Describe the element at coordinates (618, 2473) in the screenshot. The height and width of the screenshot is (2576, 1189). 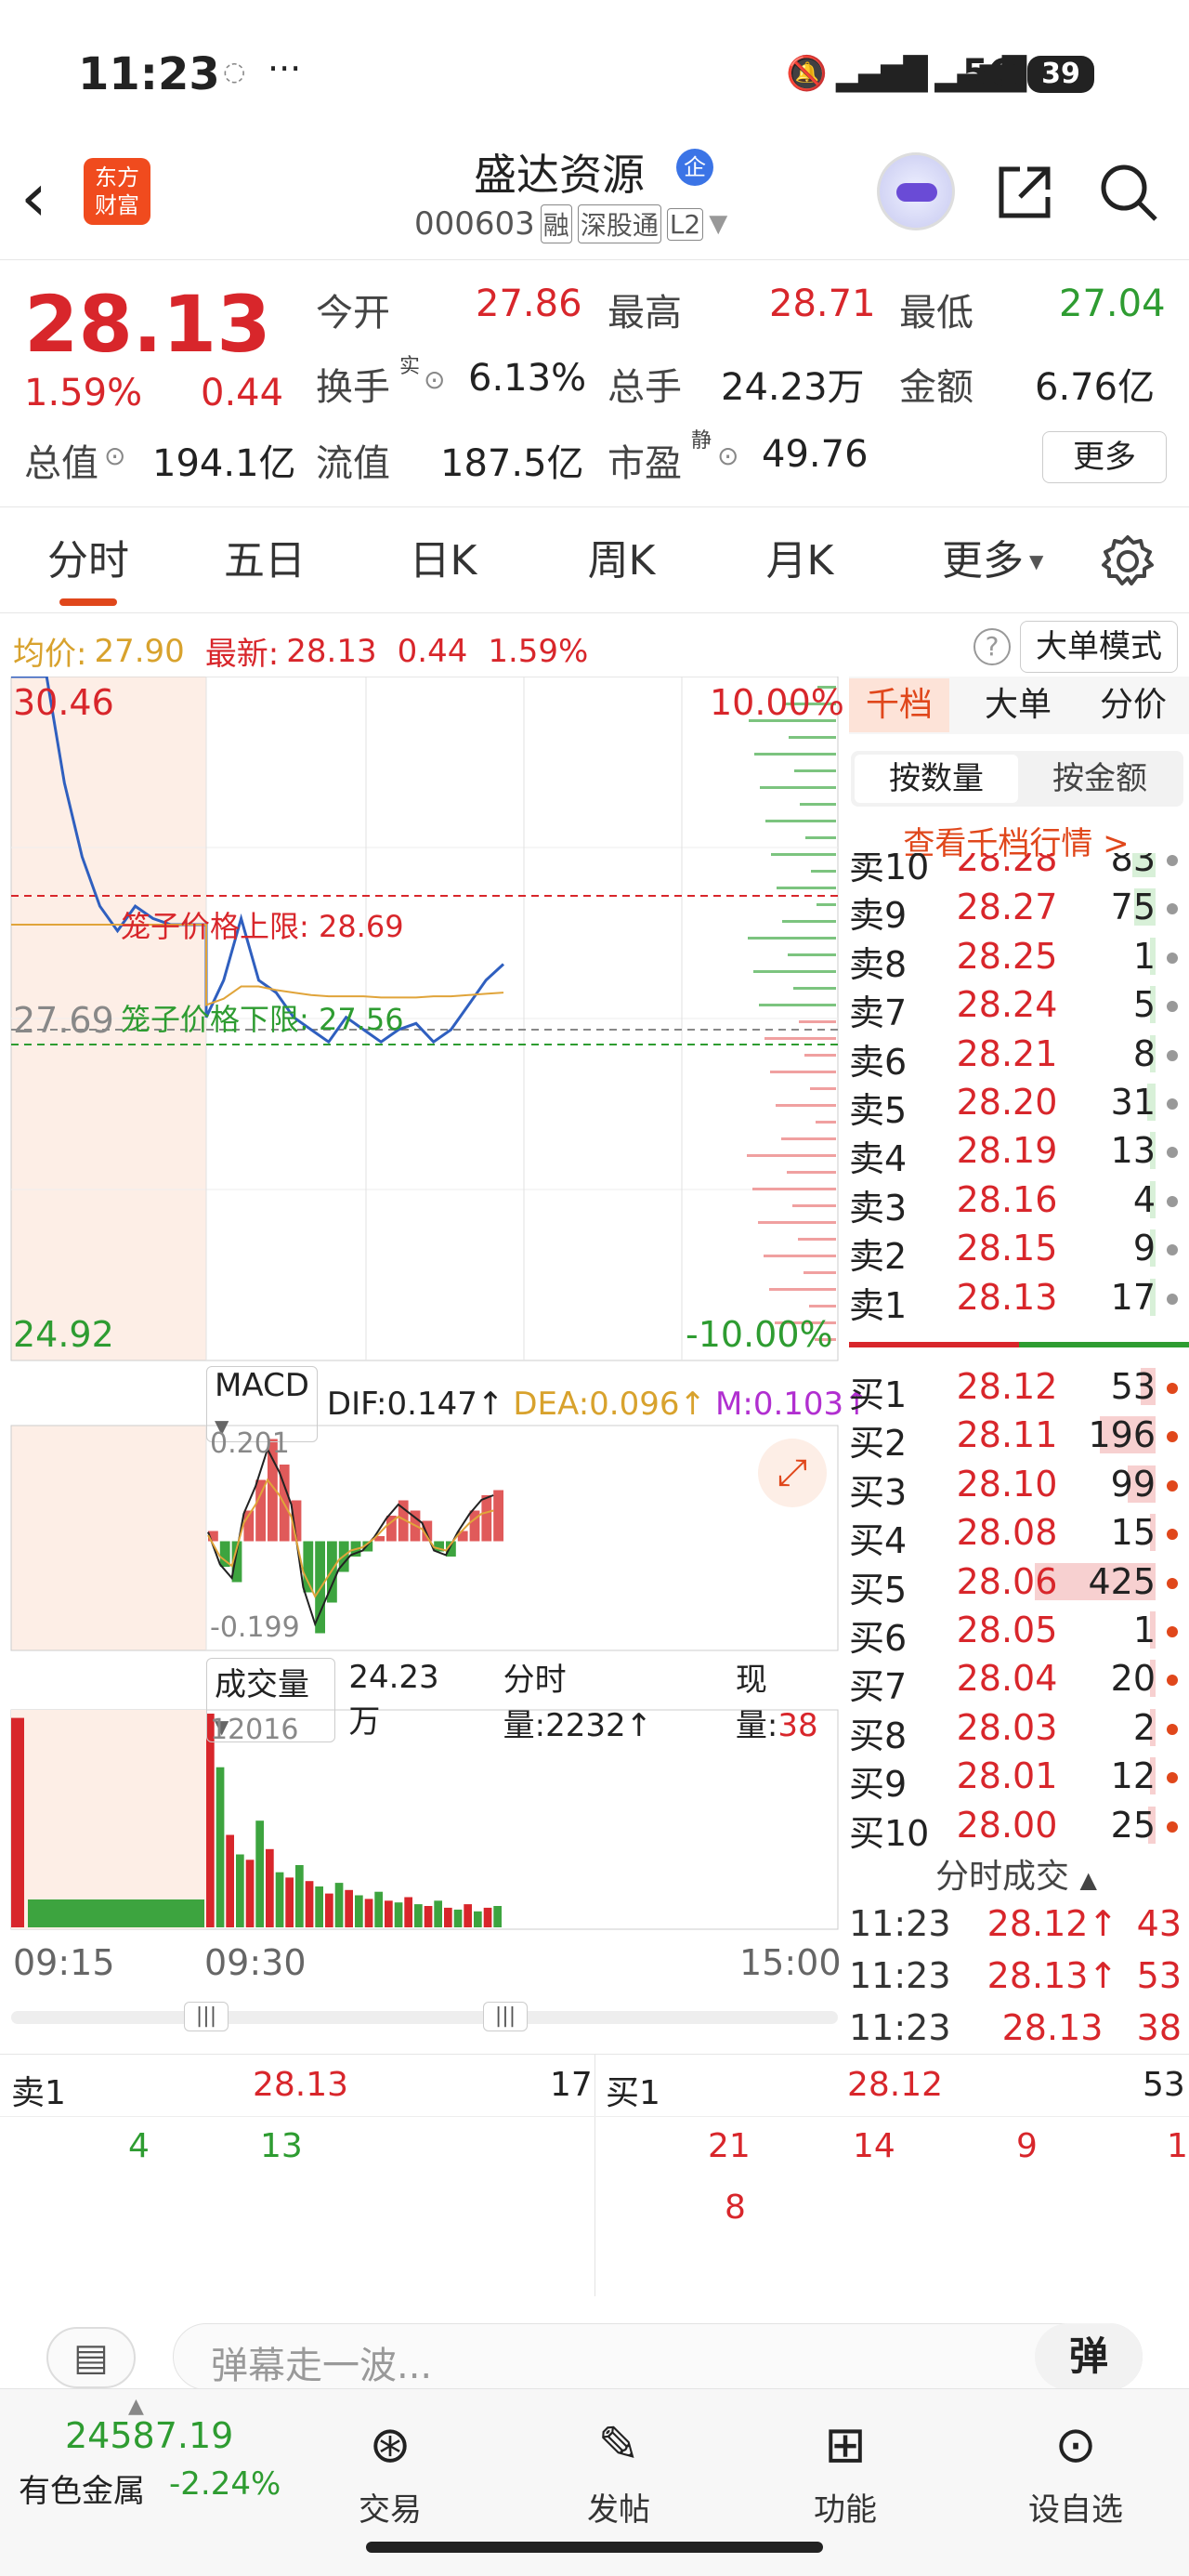
I see `nav-post: ✎ 发帖` at that location.